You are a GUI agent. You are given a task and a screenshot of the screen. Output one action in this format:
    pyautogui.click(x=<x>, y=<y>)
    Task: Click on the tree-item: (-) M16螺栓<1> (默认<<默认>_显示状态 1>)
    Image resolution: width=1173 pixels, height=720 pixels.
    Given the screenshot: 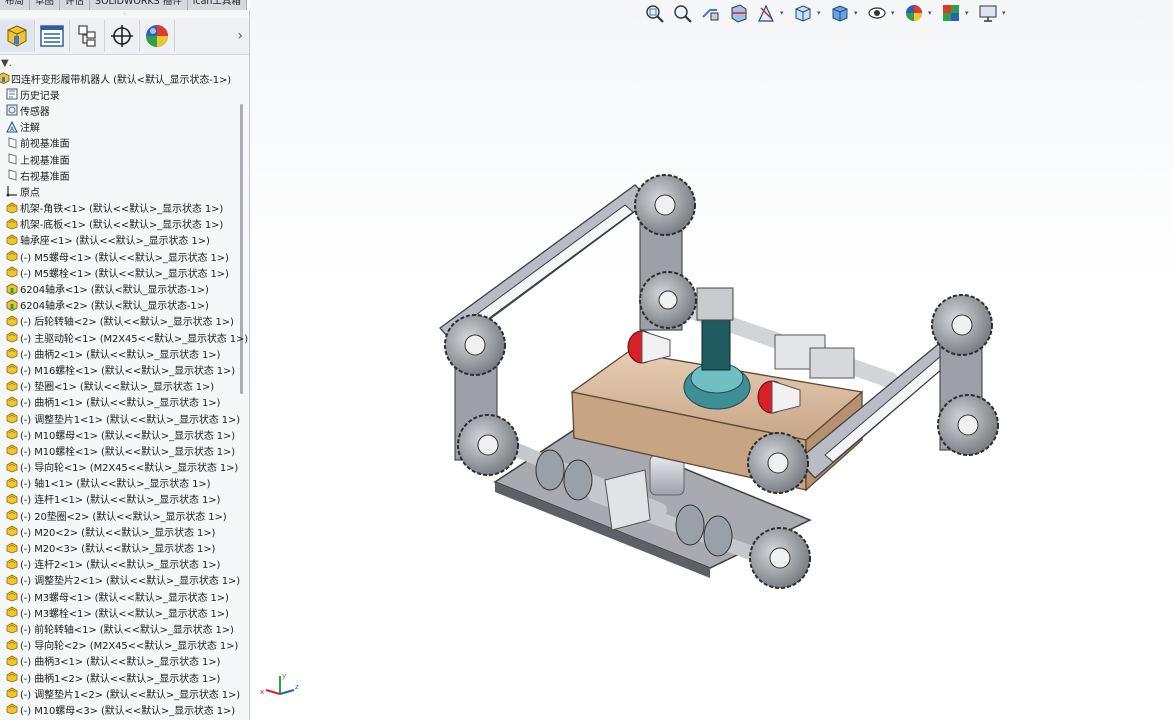 What is the action you would take?
    pyautogui.click(x=120, y=369)
    